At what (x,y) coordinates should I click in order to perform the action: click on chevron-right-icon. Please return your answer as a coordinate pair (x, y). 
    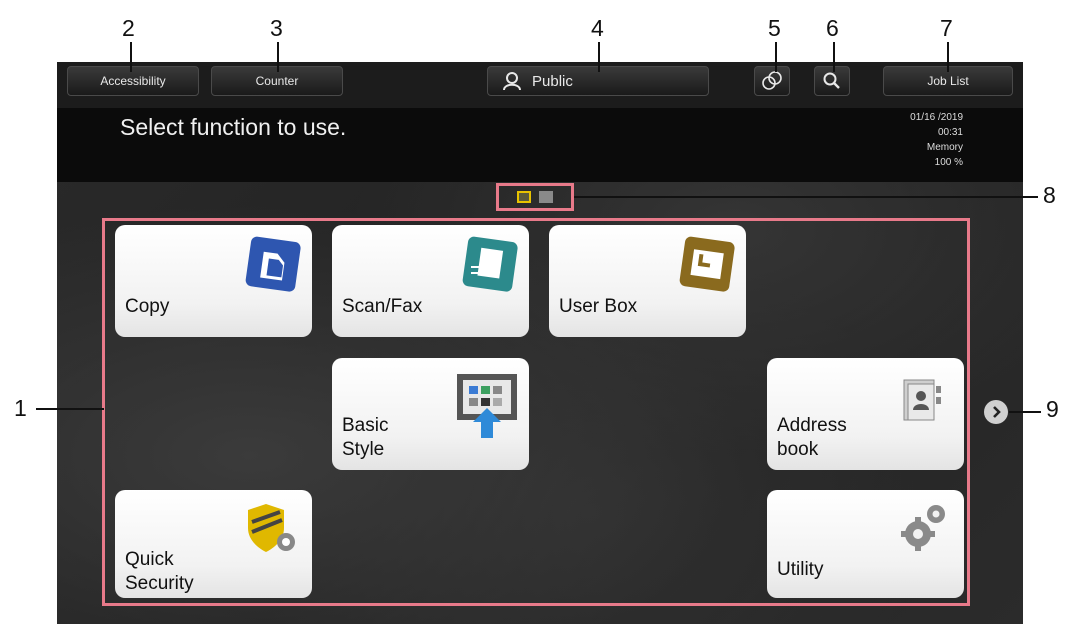
    Looking at the image, I should click on (997, 412).